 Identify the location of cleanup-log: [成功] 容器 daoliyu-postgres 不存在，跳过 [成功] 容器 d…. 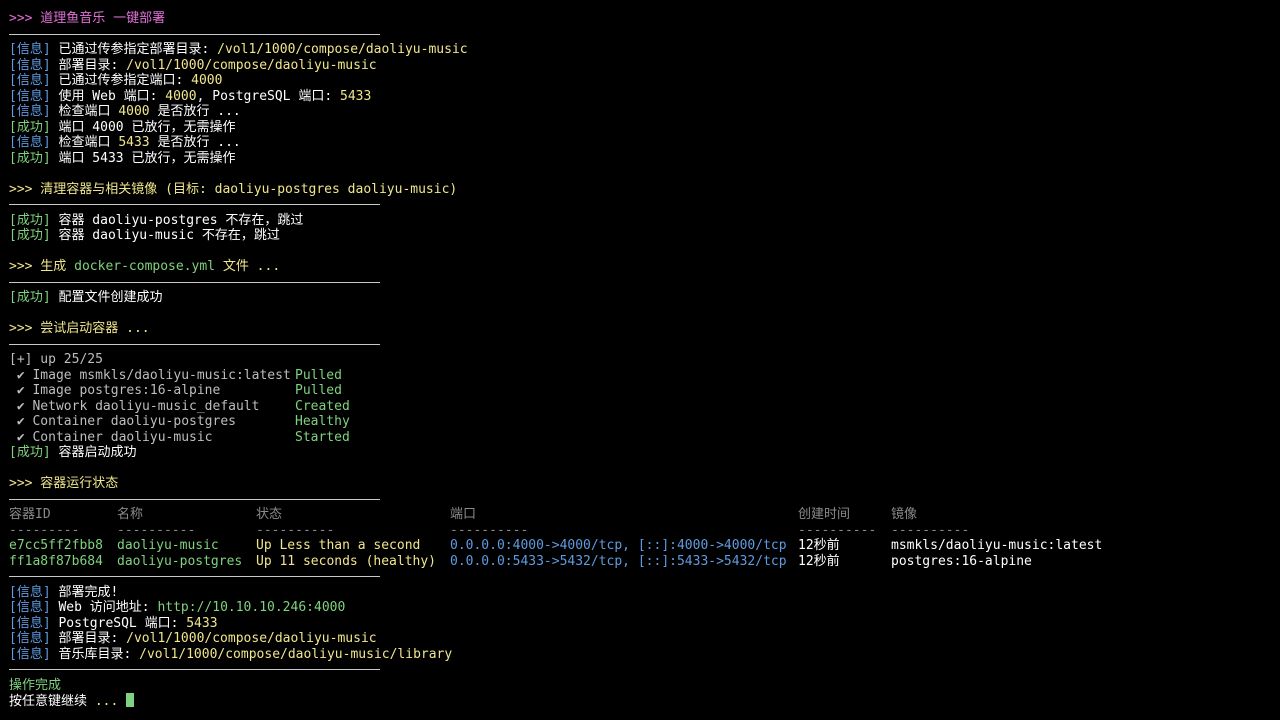
(640, 228).